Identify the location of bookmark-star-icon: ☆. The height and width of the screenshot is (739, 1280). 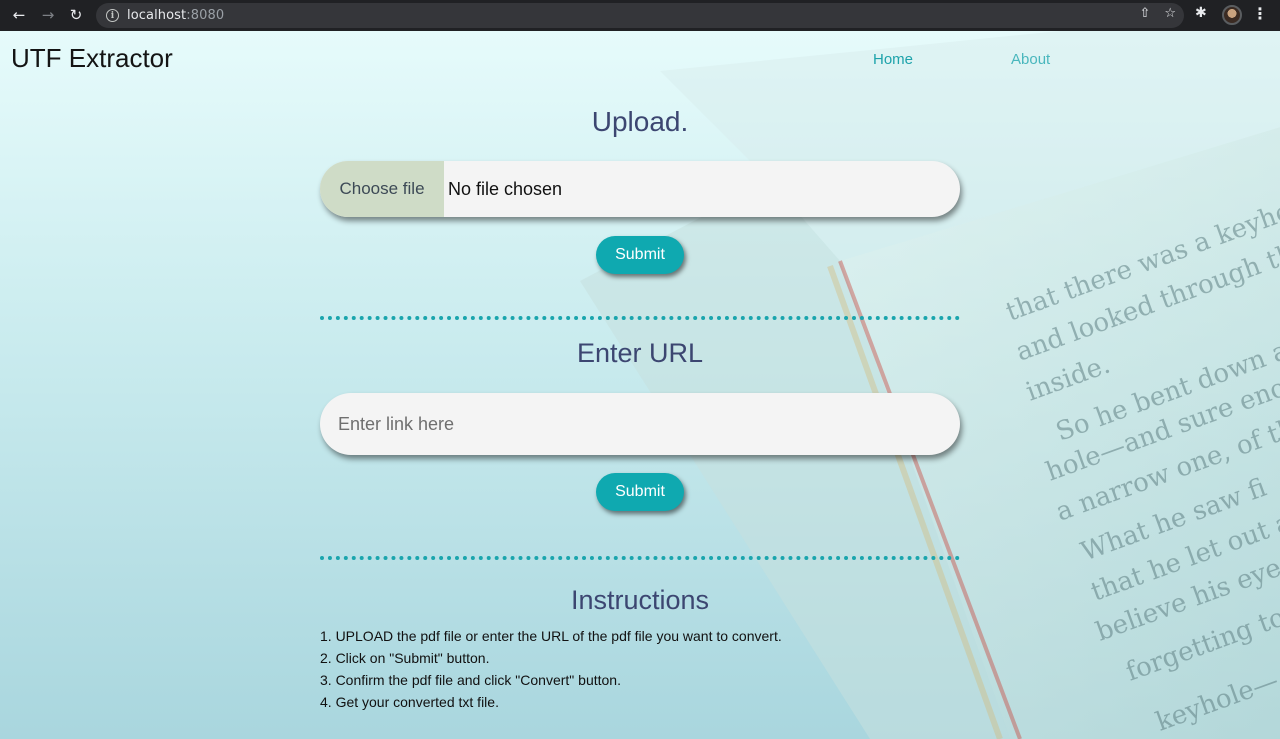
(1170, 13).